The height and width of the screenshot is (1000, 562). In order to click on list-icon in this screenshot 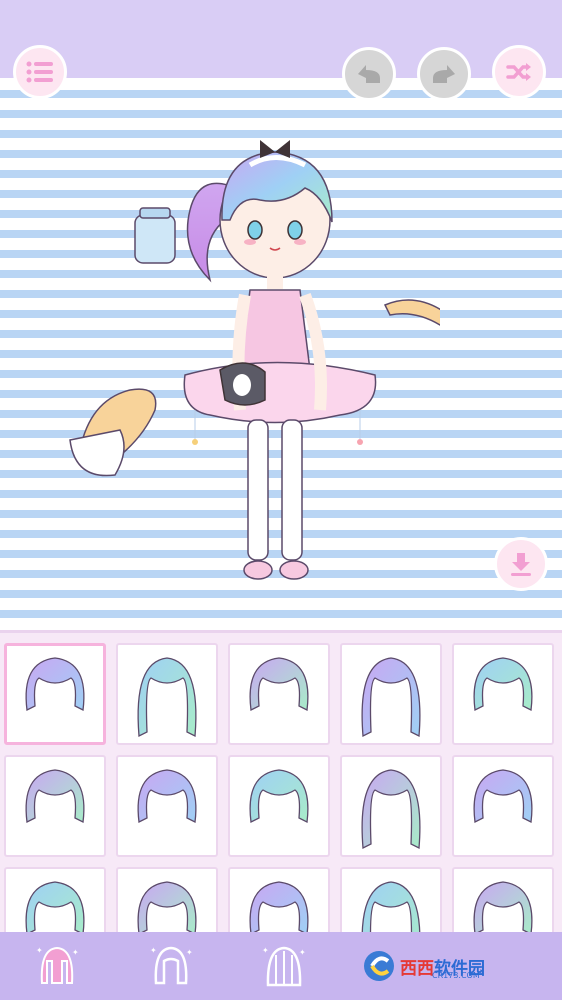, I will do `click(39, 72)`.